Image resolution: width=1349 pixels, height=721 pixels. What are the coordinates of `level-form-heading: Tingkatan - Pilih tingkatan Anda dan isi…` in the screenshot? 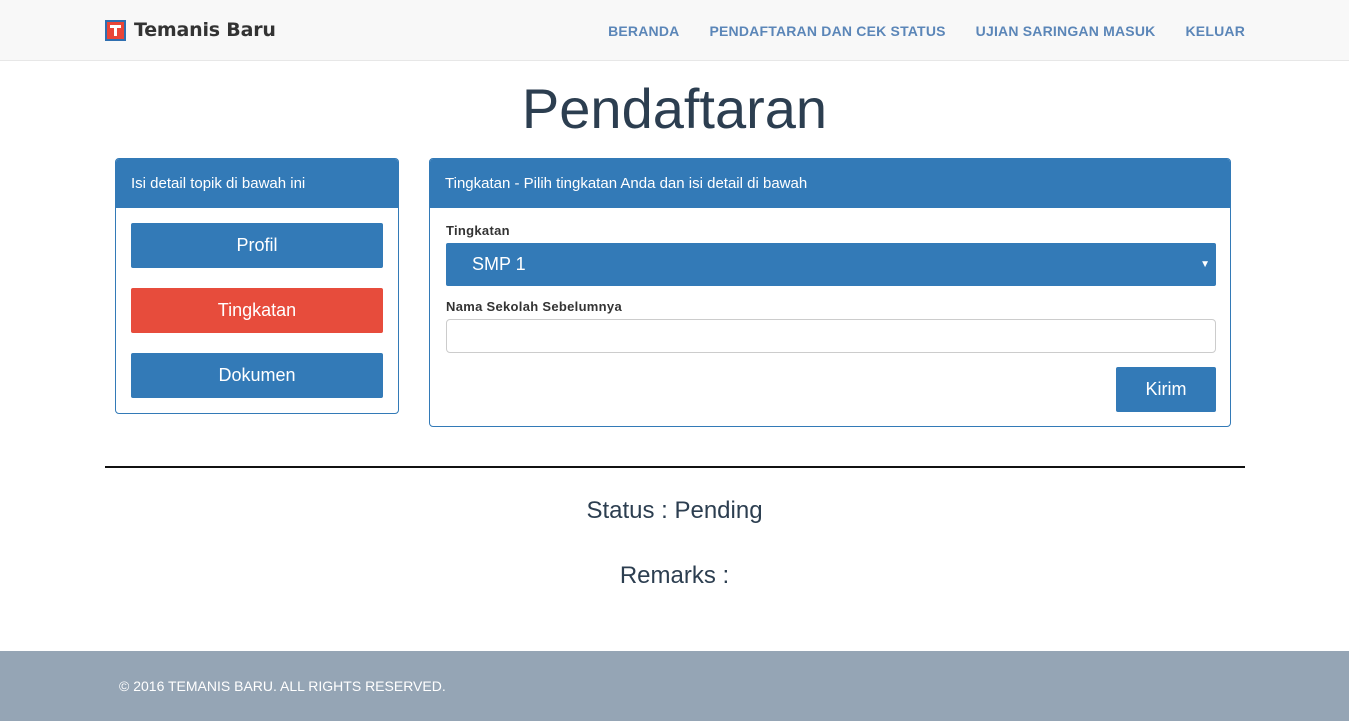 It's located at (830, 183).